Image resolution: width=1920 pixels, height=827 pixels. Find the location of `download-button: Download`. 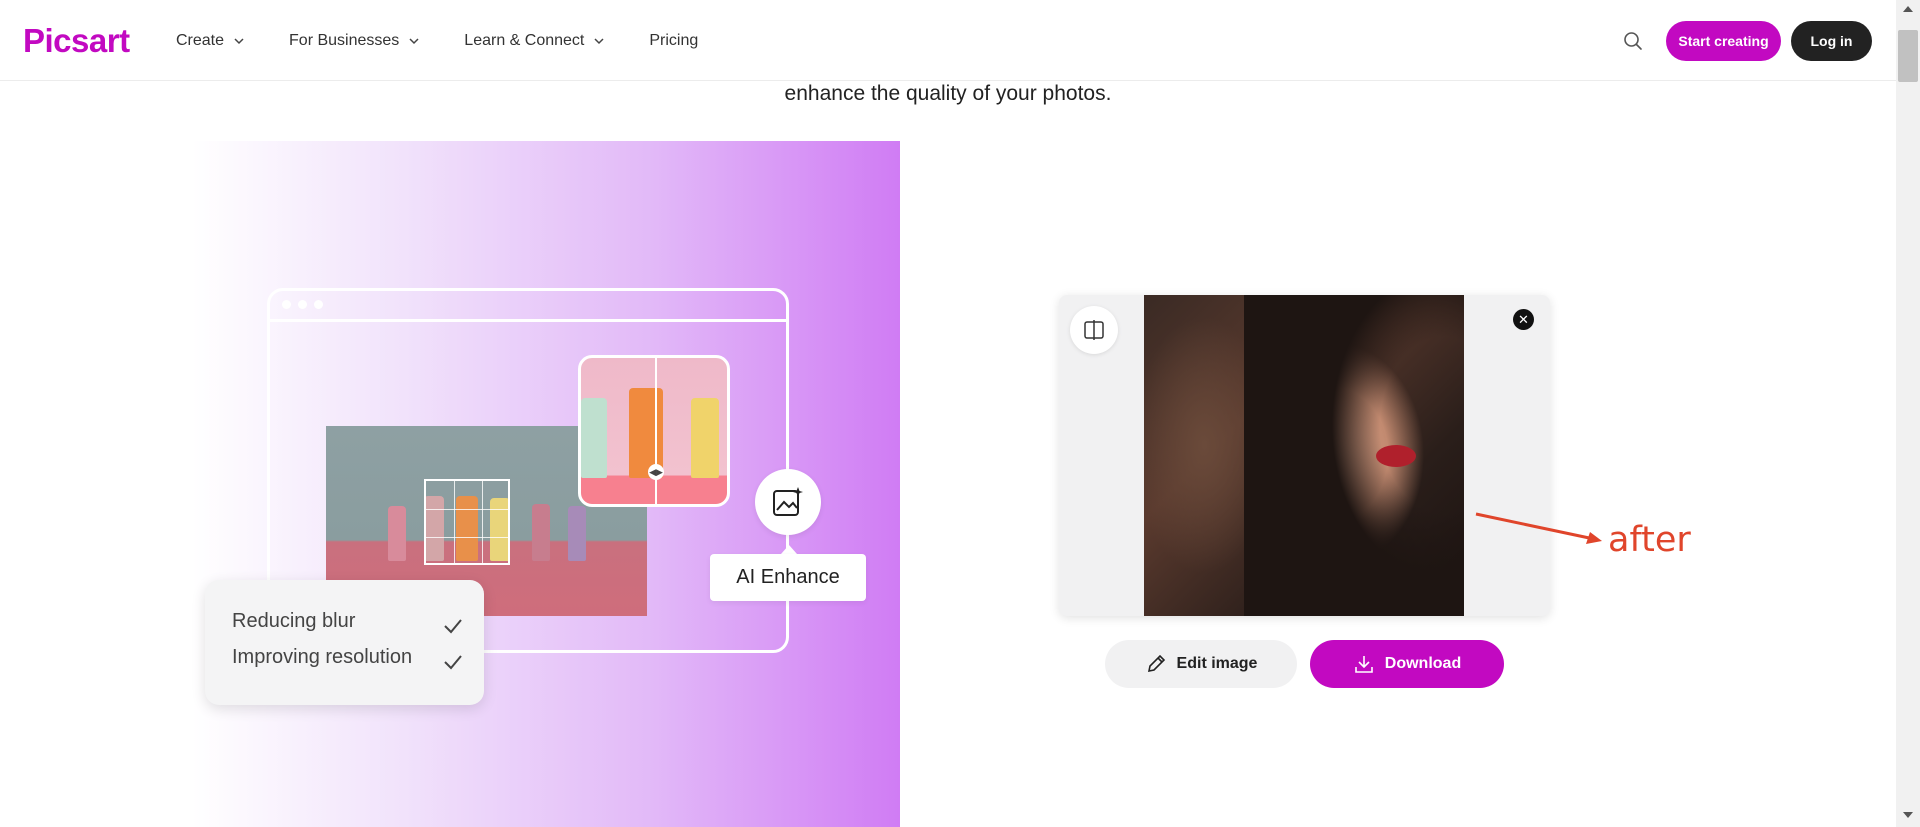

download-button: Download is located at coordinates (1407, 664).